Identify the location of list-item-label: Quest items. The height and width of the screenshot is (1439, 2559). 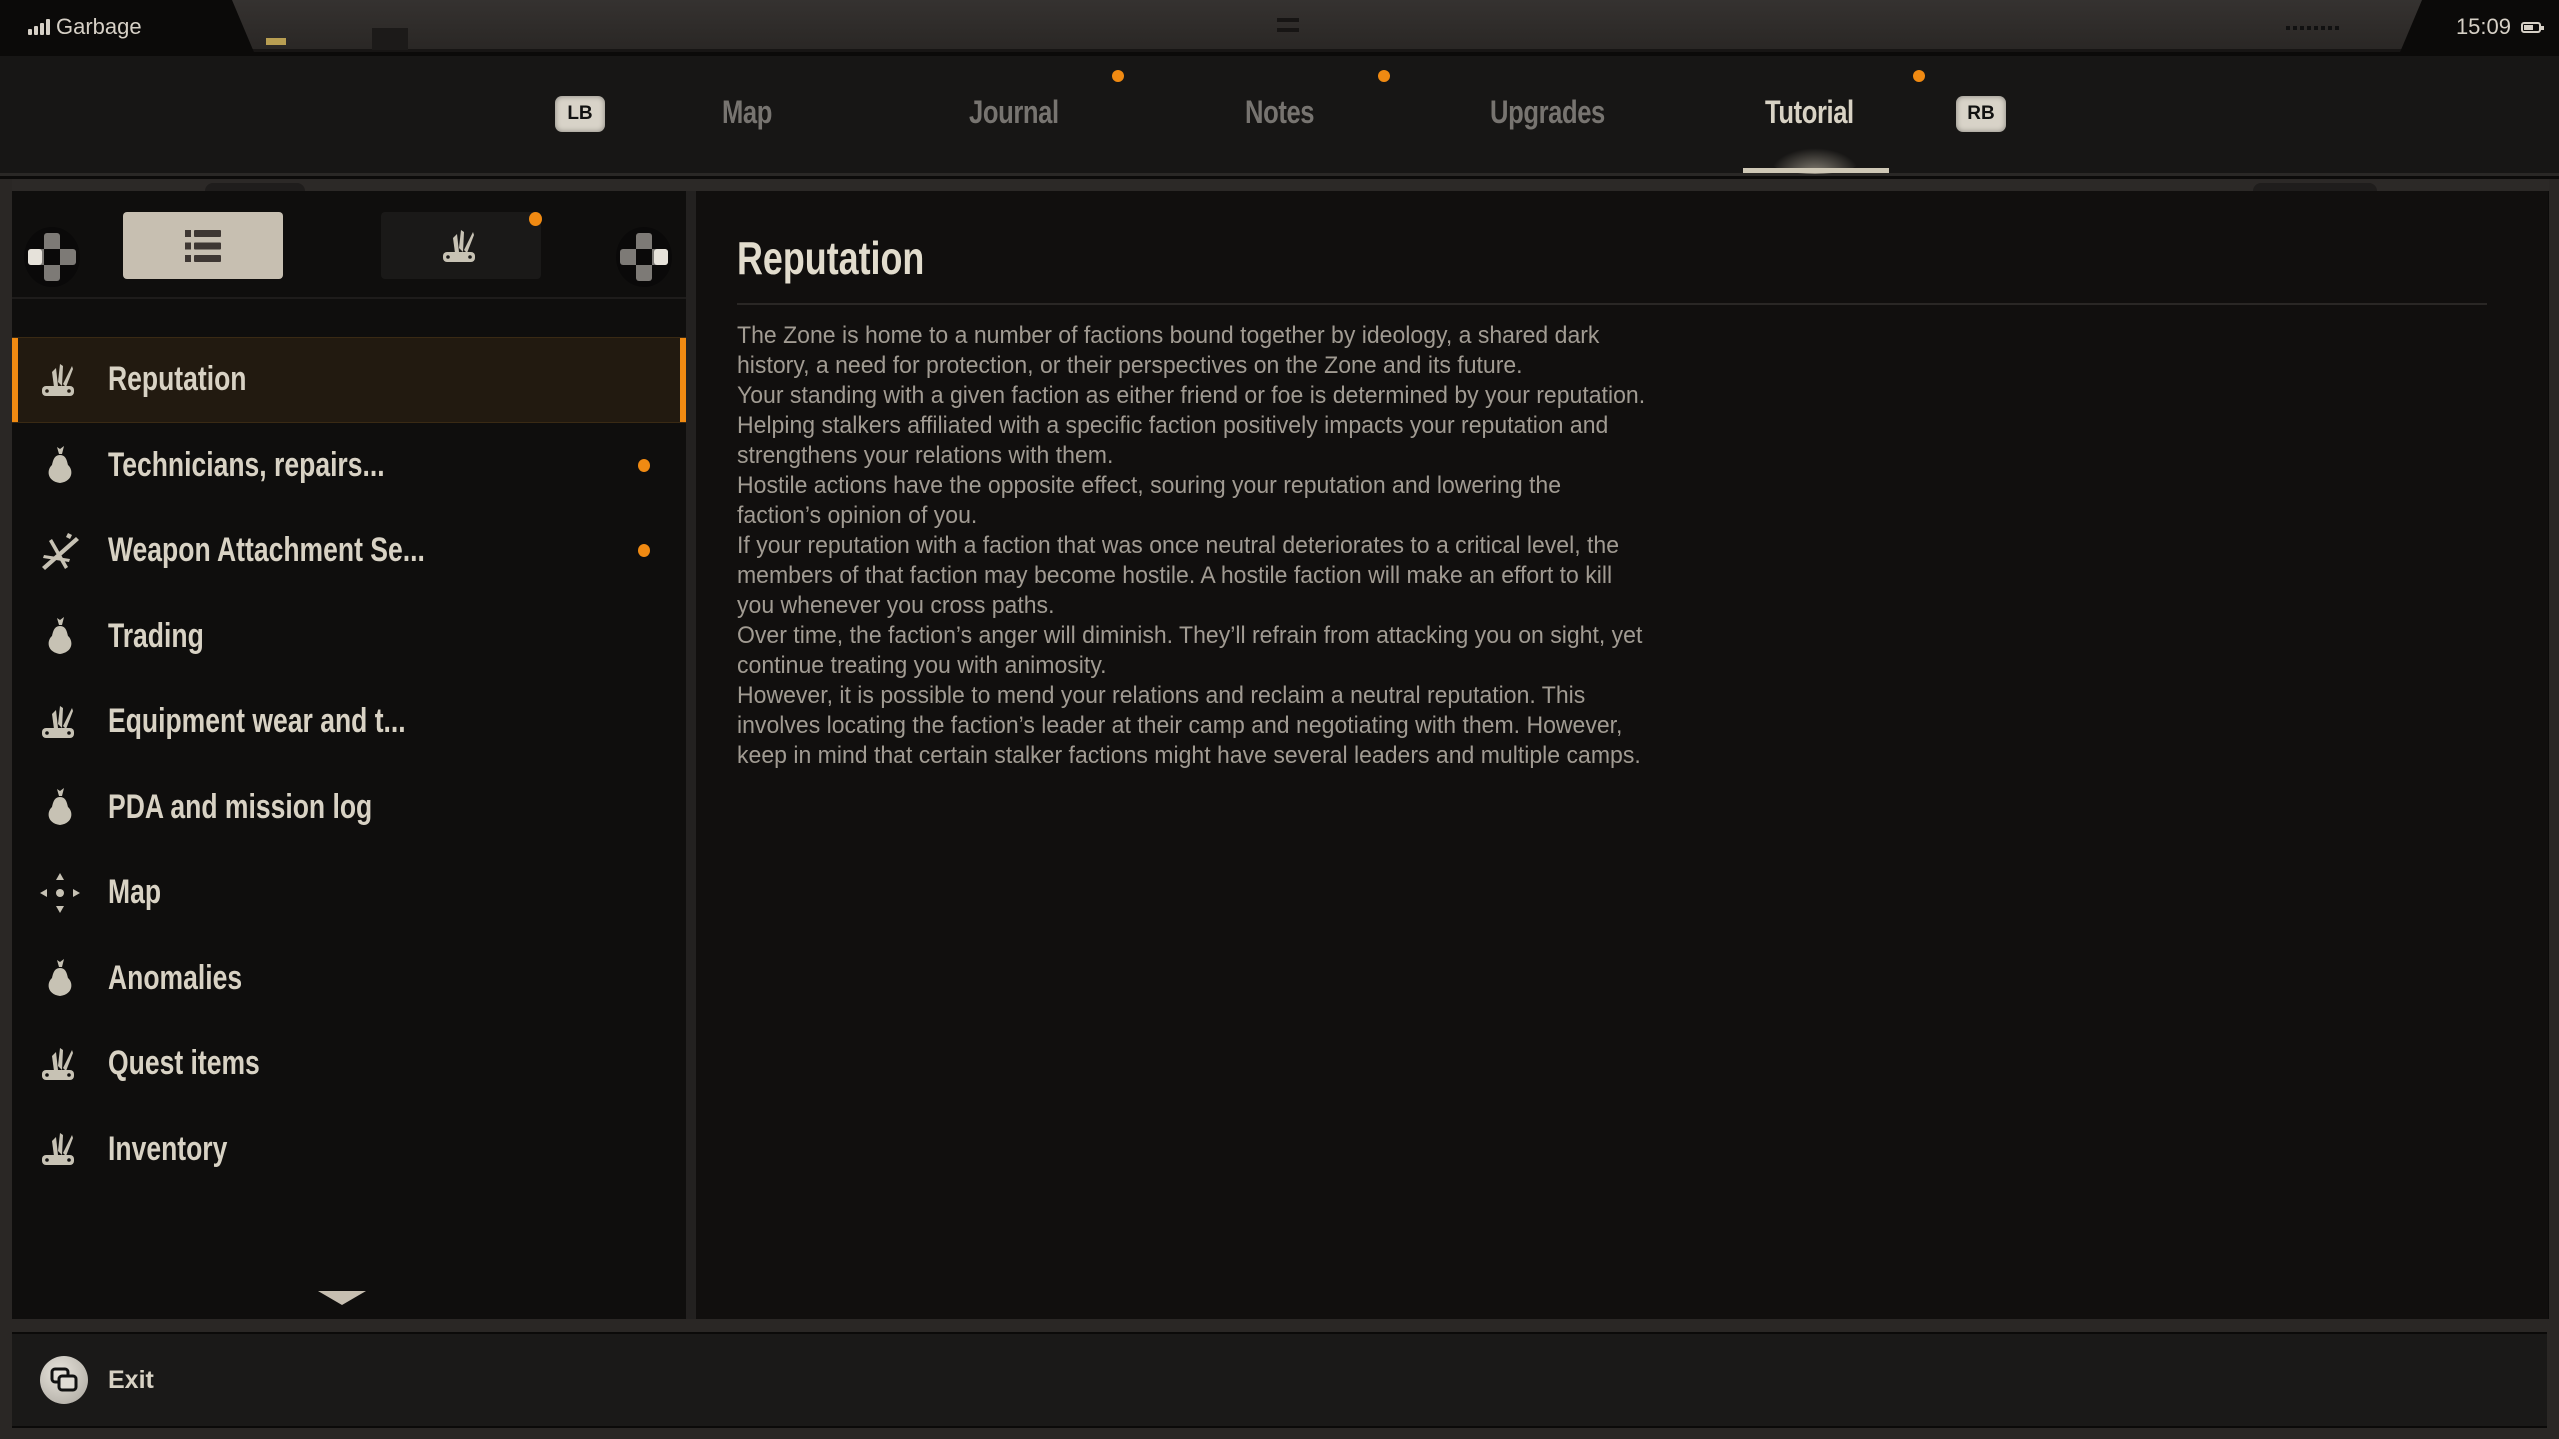
(184, 1063).